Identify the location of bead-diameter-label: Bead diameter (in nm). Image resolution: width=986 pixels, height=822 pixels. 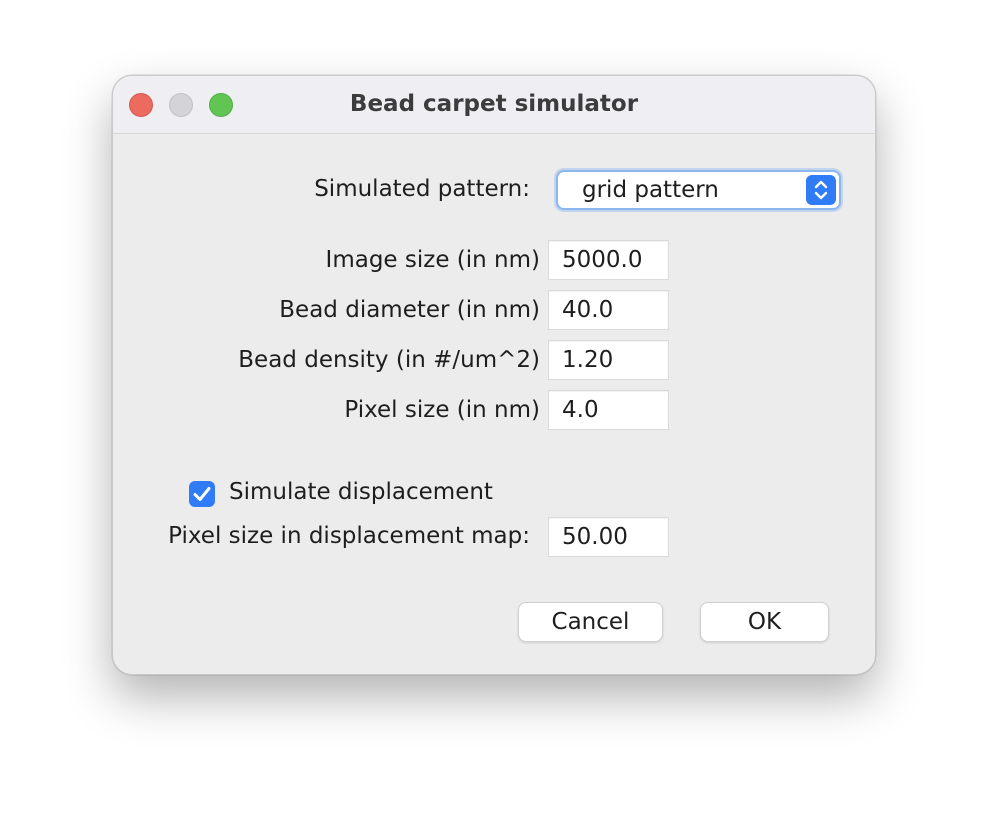
(409, 310).